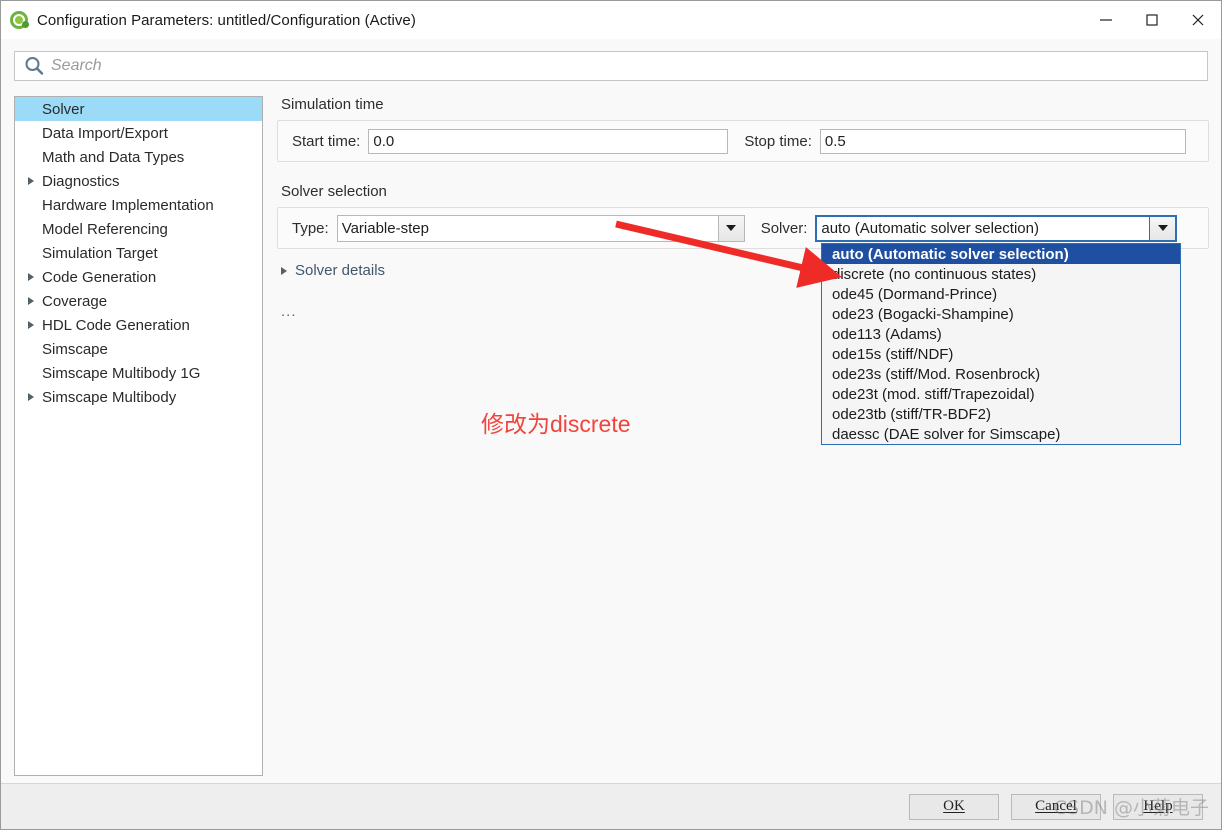 The height and width of the screenshot is (830, 1222). What do you see at coordinates (1131, 808) in the screenshot?
I see `csdn-watermark: CSDN @小菊电子` at bounding box center [1131, 808].